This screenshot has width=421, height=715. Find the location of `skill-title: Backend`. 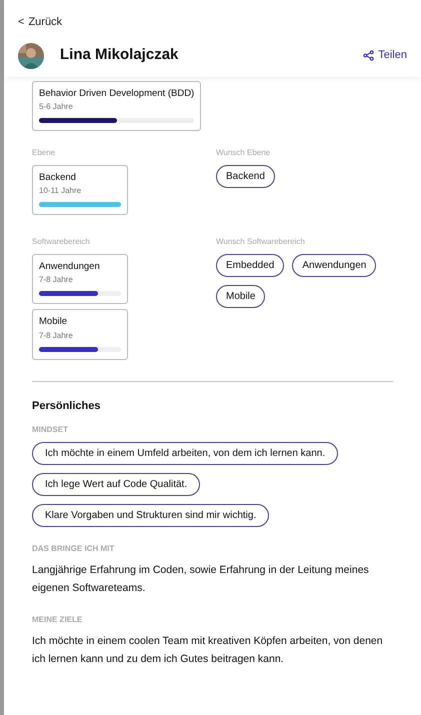

skill-title: Backend is located at coordinates (58, 177).